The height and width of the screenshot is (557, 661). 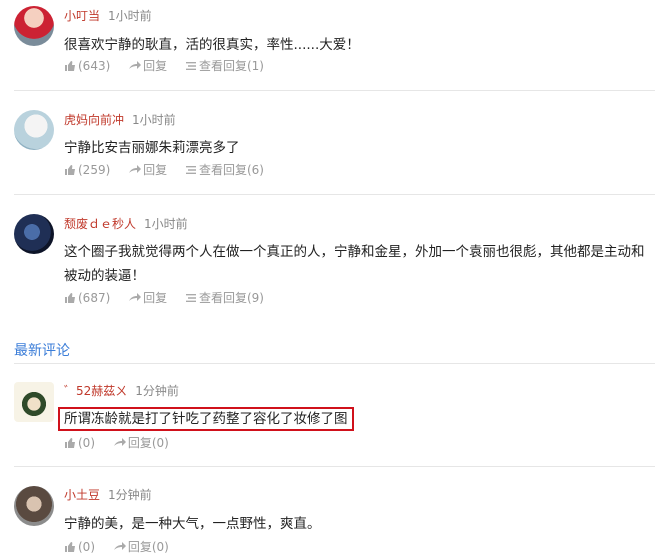 What do you see at coordinates (42, 351) in the screenshot?
I see `section-title: 最新评论` at bounding box center [42, 351].